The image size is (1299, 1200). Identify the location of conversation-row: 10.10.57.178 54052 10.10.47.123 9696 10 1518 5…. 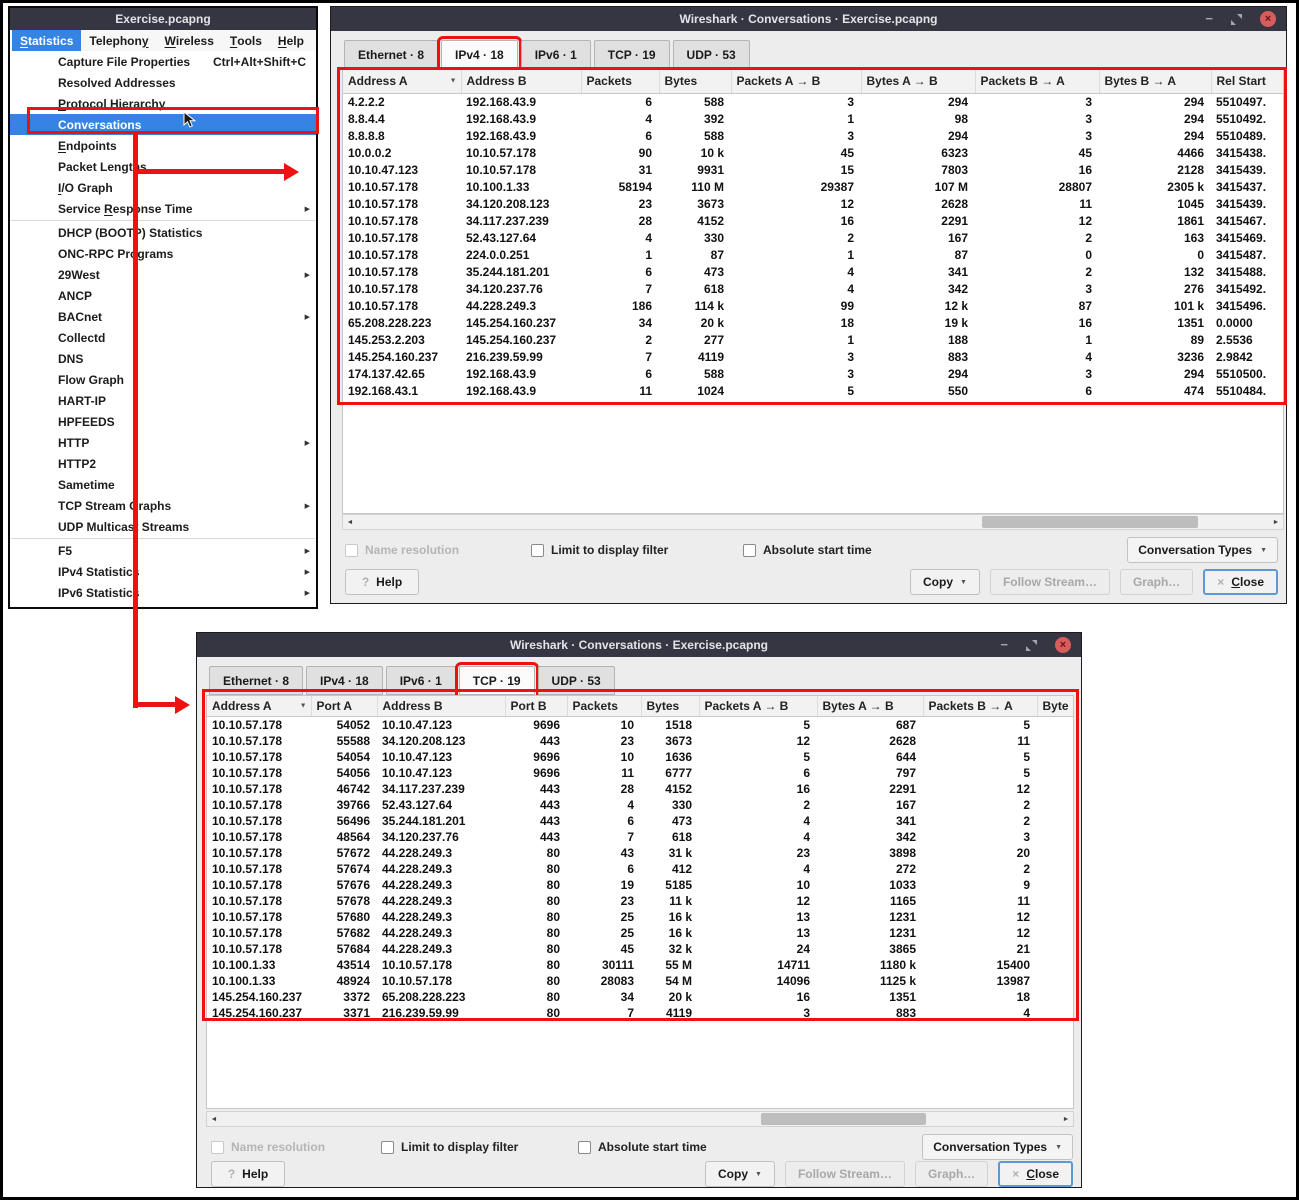
(640, 724).